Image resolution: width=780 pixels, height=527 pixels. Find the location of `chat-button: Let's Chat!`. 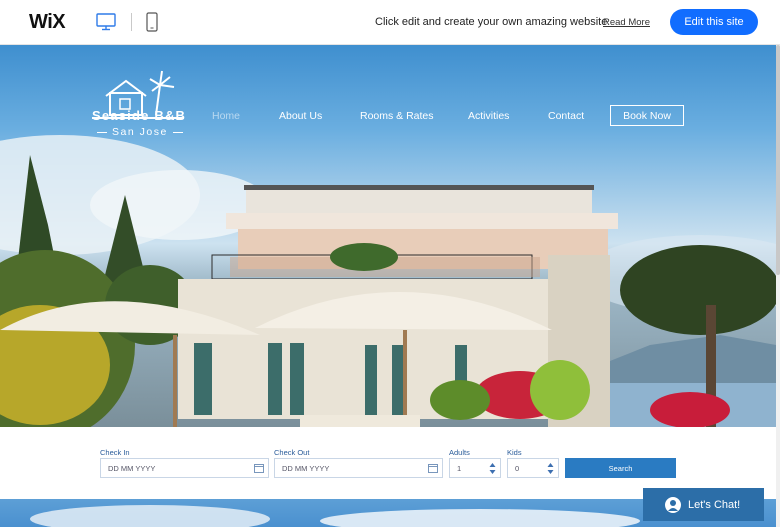

chat-button: Let's Chat! is located at coordinates (703, 504).